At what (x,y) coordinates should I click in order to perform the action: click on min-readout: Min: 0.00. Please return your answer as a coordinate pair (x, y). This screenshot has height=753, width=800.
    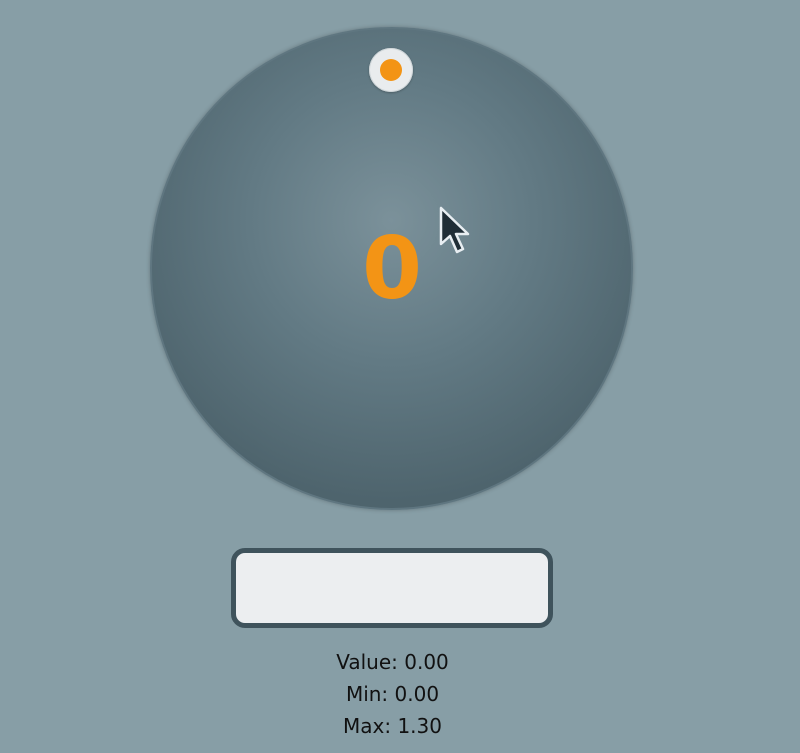
    Looking at the image, I should click on (392, 694).